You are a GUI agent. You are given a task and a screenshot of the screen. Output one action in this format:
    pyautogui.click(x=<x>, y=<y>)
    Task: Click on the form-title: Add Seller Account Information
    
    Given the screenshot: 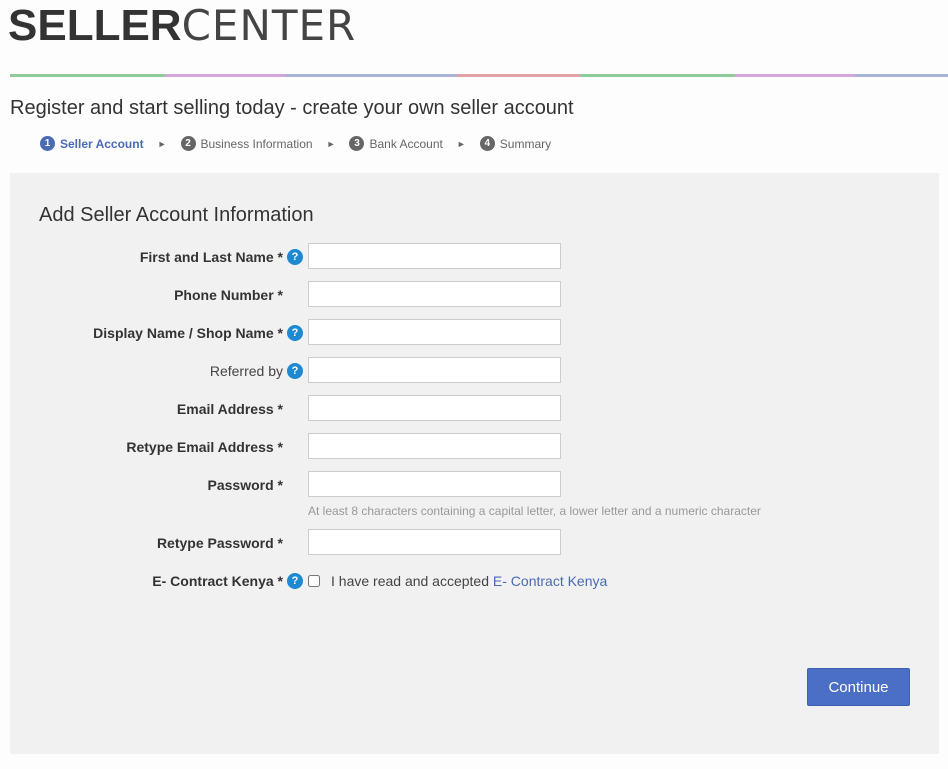 What is the action you would take?
    pyautogui.click(x=176, y=215)
    